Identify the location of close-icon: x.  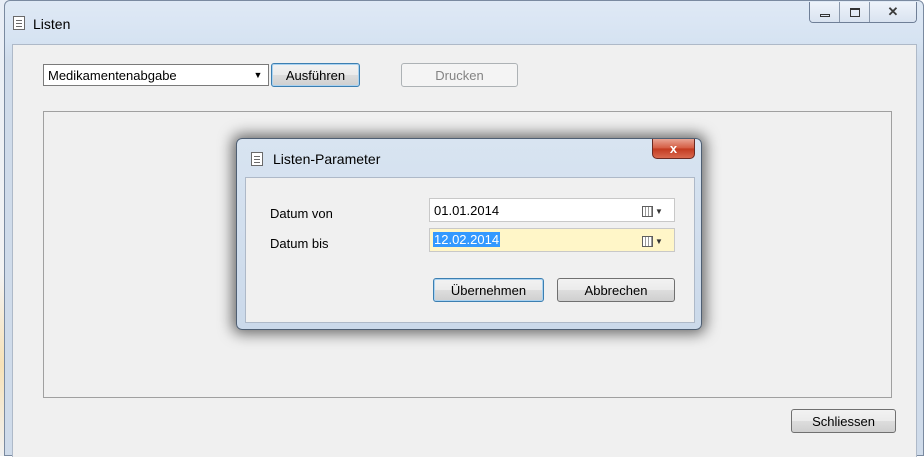
(673, 148).